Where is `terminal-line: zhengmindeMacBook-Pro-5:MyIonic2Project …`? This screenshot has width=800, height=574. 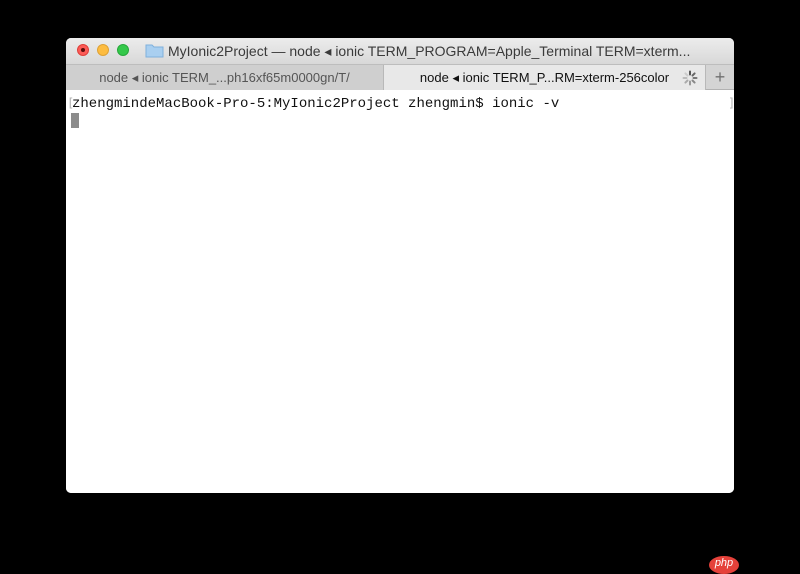 terminal-line: zhengmindeMacBook-Pro-5:MyIonic2Project … is located at coordinates (316, 104).